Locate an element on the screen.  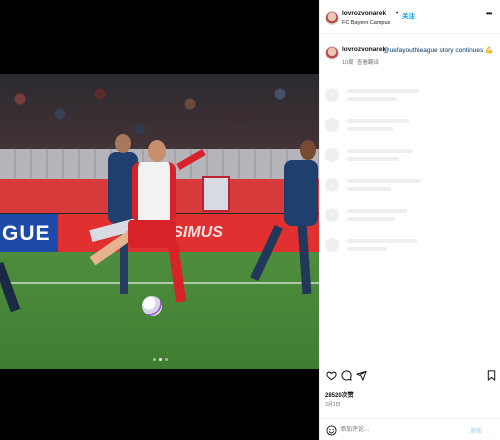
player-right-body is located at coordinates (301, 193).